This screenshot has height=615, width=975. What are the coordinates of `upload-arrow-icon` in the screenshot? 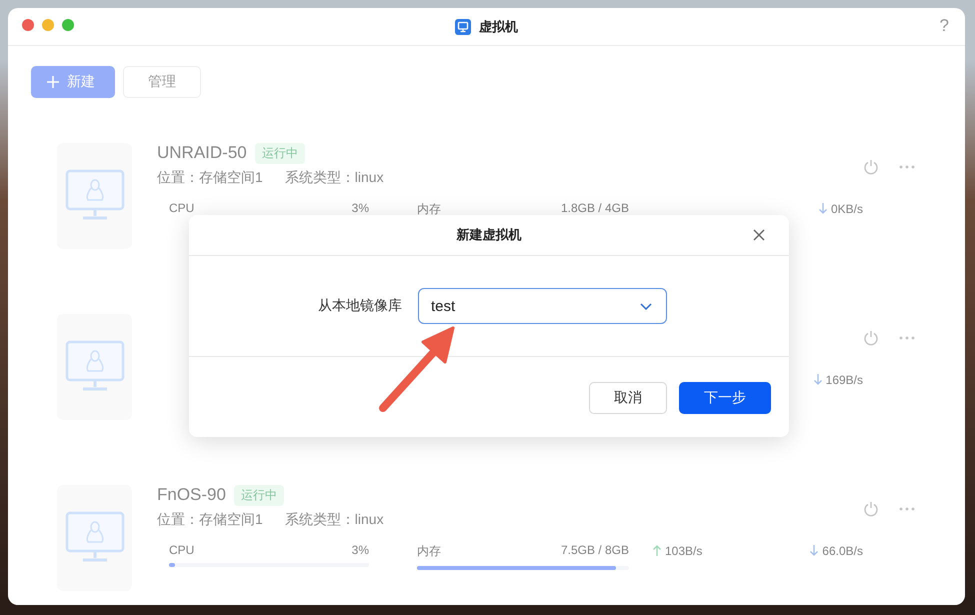 It's located at (657, 550).